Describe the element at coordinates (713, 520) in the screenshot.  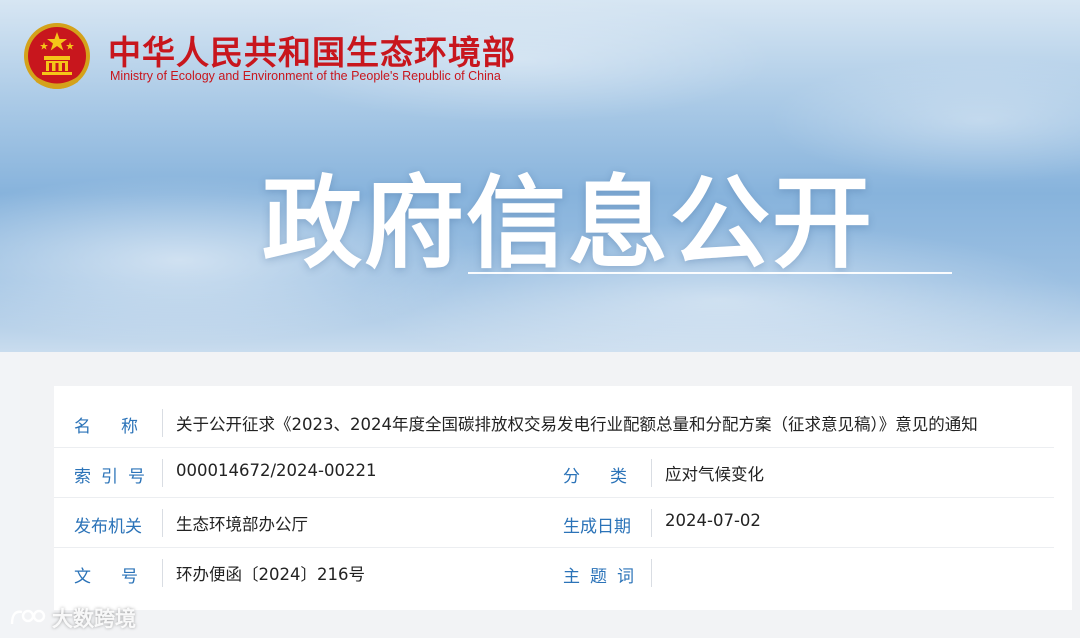
I see `date-value: 2024-07-02` at that location.